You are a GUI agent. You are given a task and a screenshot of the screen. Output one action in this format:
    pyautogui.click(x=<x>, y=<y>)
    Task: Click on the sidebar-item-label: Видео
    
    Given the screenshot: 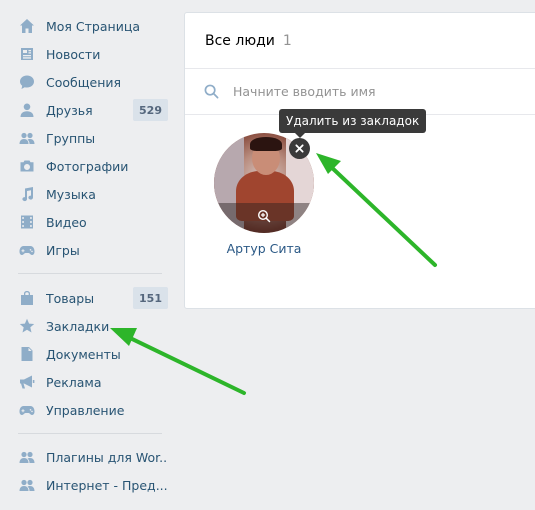 What is the action you would take?
    pyautogui.click(x=66, y=222)
    